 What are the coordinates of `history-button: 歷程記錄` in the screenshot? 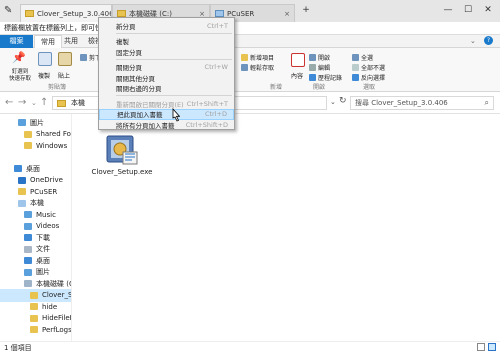 It's located at (325, 77).